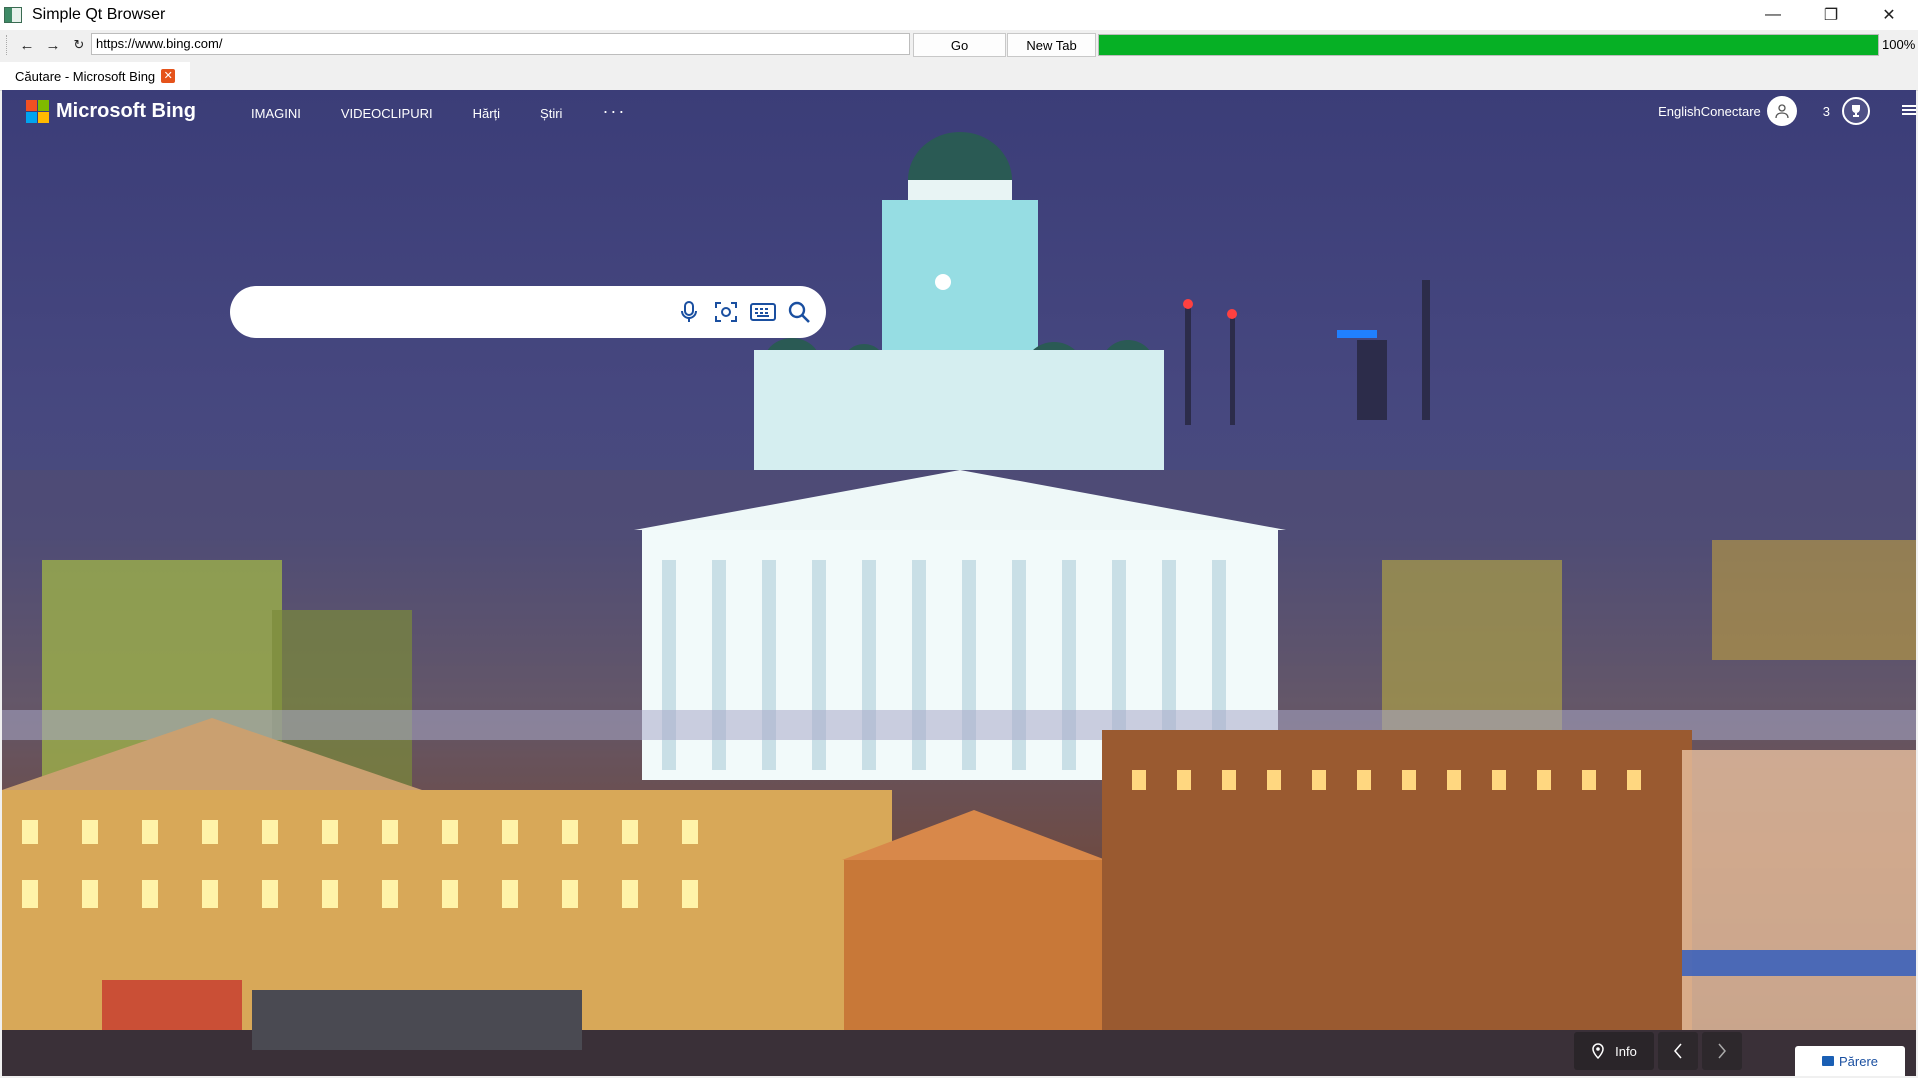 This screenshot has height=1078, width=1918. I want to click on load-progress-bar, so click(1488, 45).